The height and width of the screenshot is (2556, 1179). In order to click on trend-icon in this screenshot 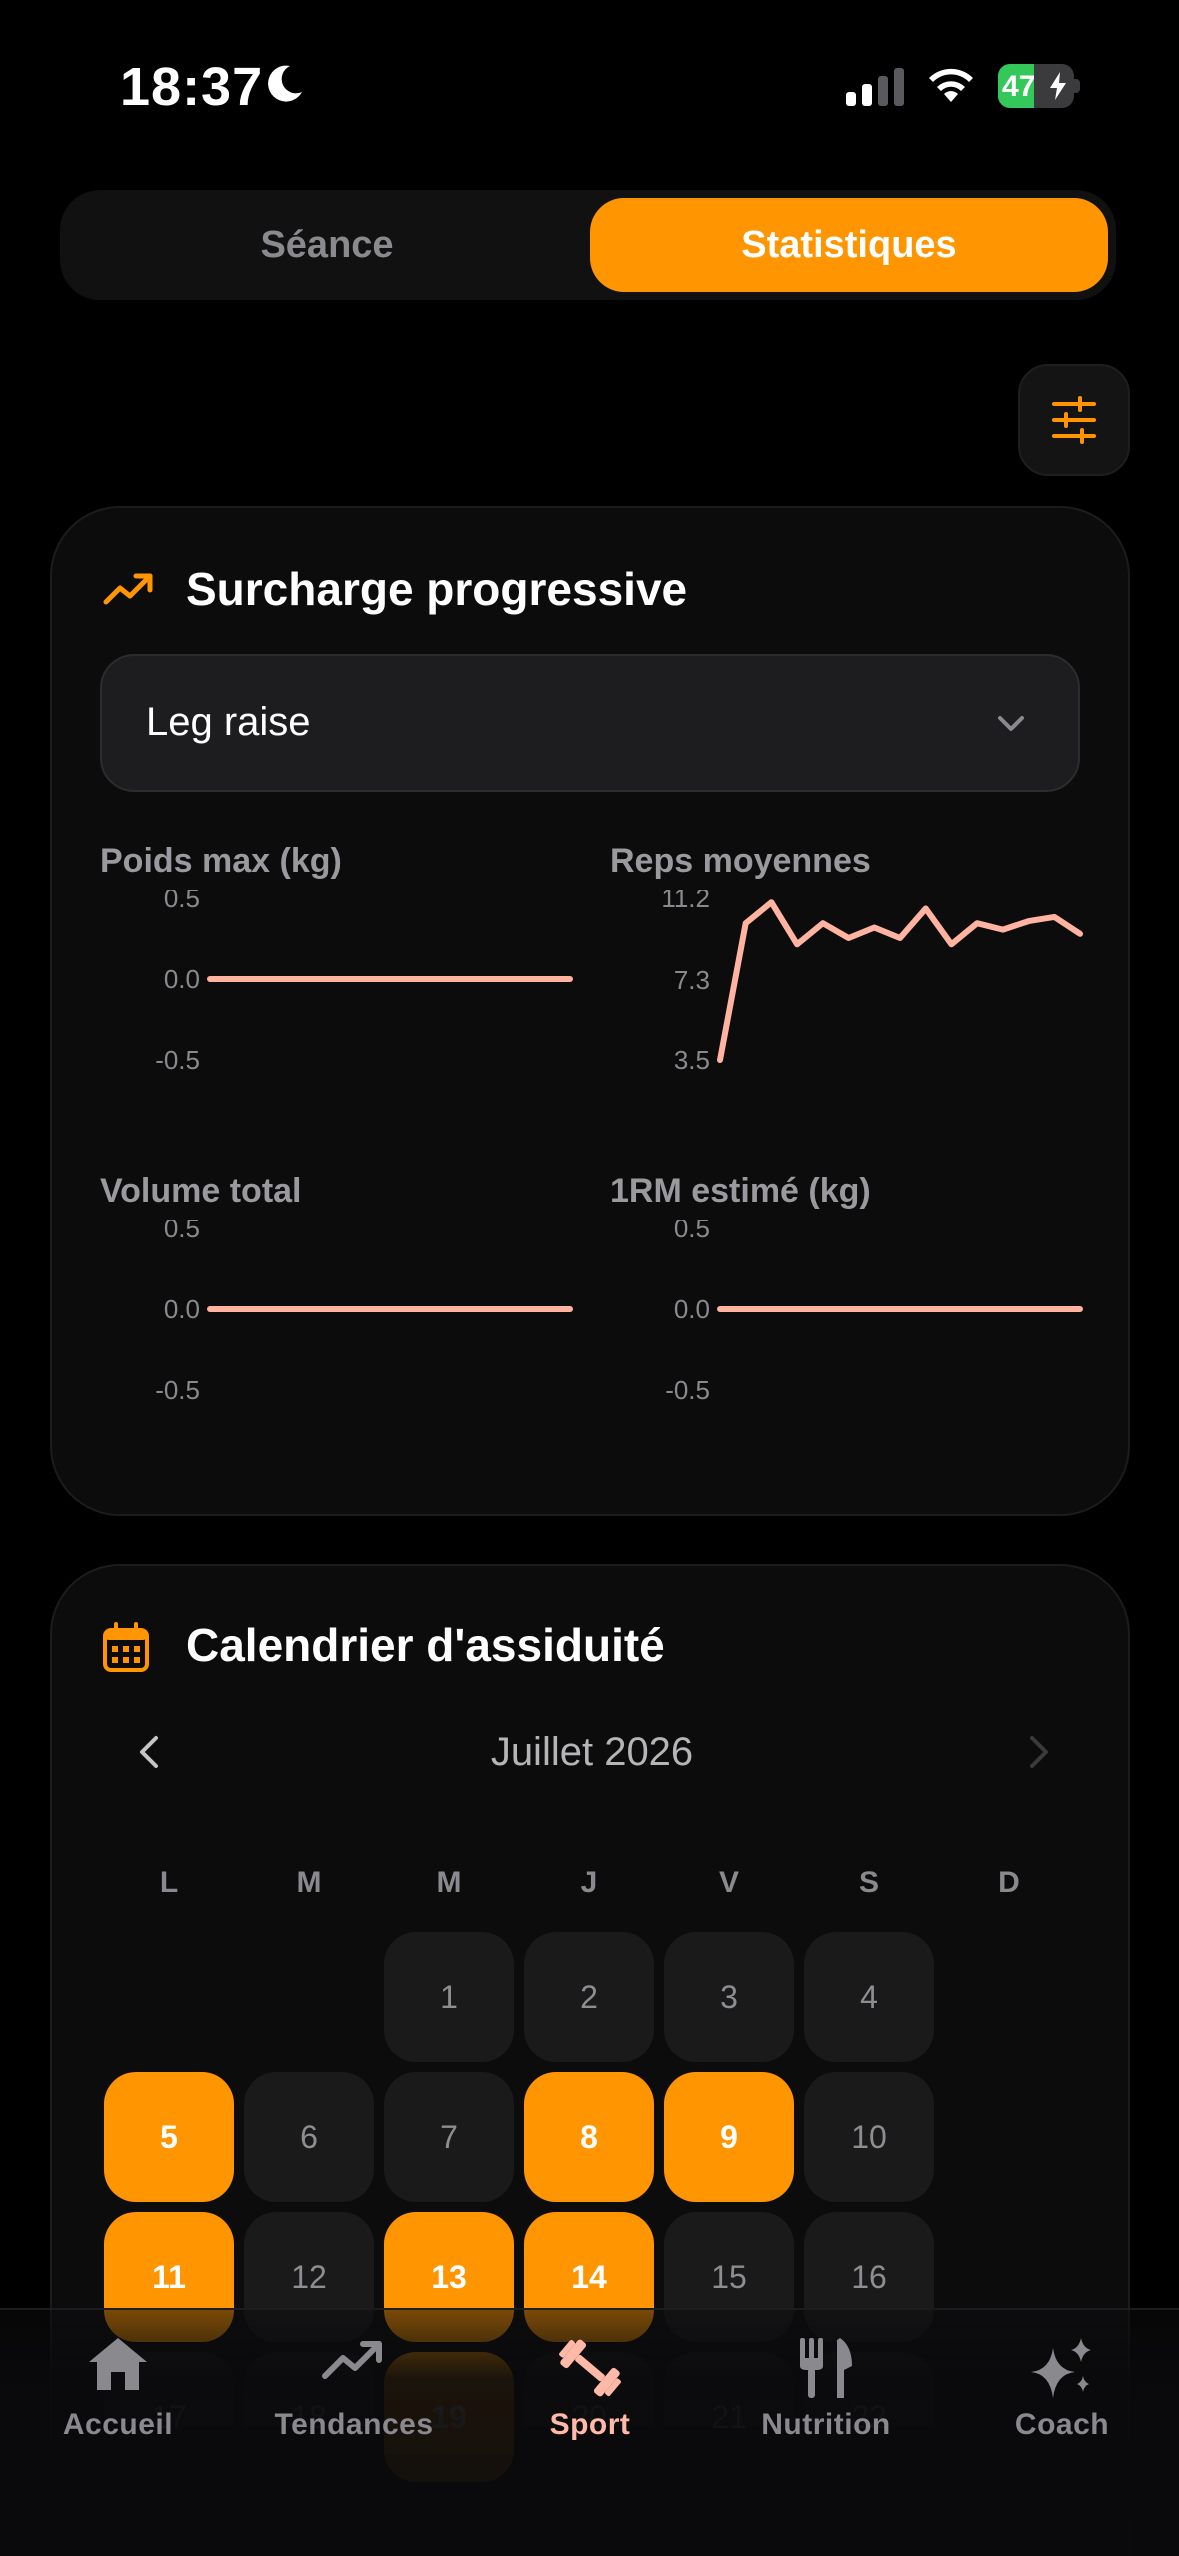, I will do `click(352, 2360)`.